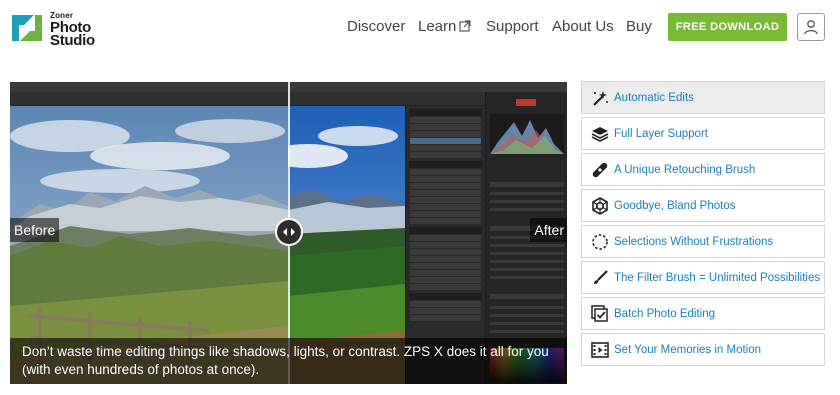 Image resolution: width=840 pixels, height=395 pixels. What do you see at coordinates (27, 28) in the screenshot?
I see `logo-mark-icon` at bounding box center [27, 28].